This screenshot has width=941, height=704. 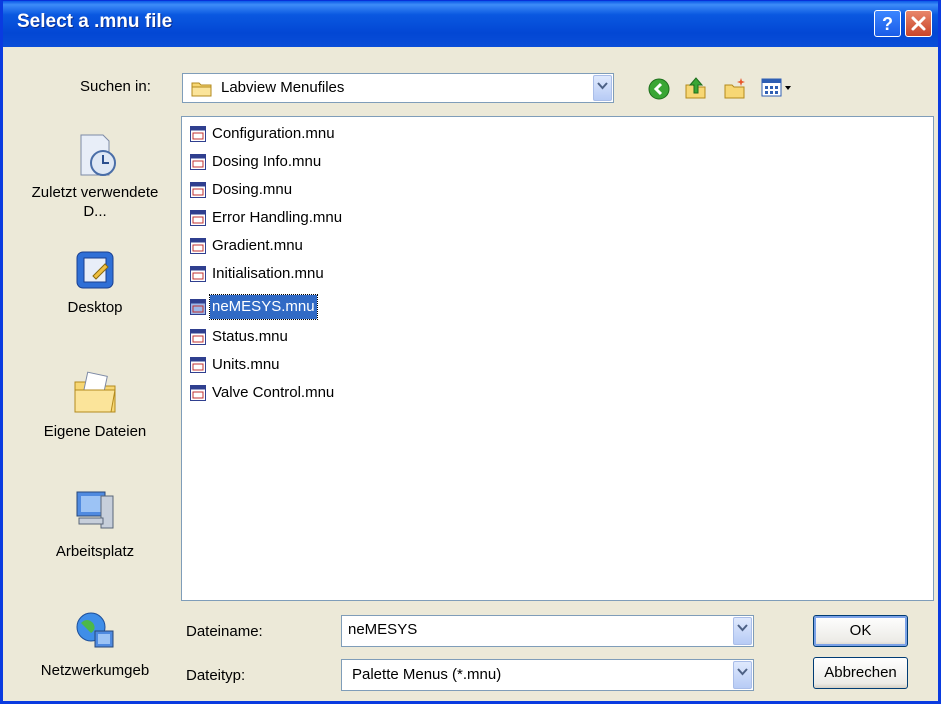 What do you see at coordinates (250, 336) in the screenshot?
I see `file-name: Status.mnu` at bounding box center [250, 336].